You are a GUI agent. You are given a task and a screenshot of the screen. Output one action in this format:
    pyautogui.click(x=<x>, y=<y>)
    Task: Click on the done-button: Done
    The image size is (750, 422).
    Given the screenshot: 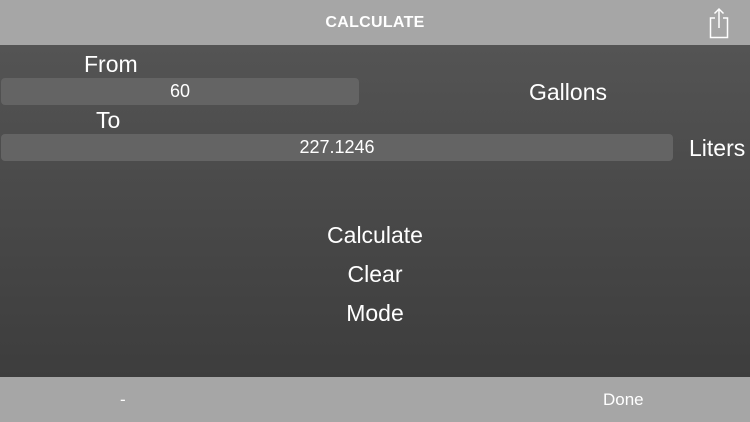 What is the action you would take?
    pyautogui.click(x=623, y=399)
    